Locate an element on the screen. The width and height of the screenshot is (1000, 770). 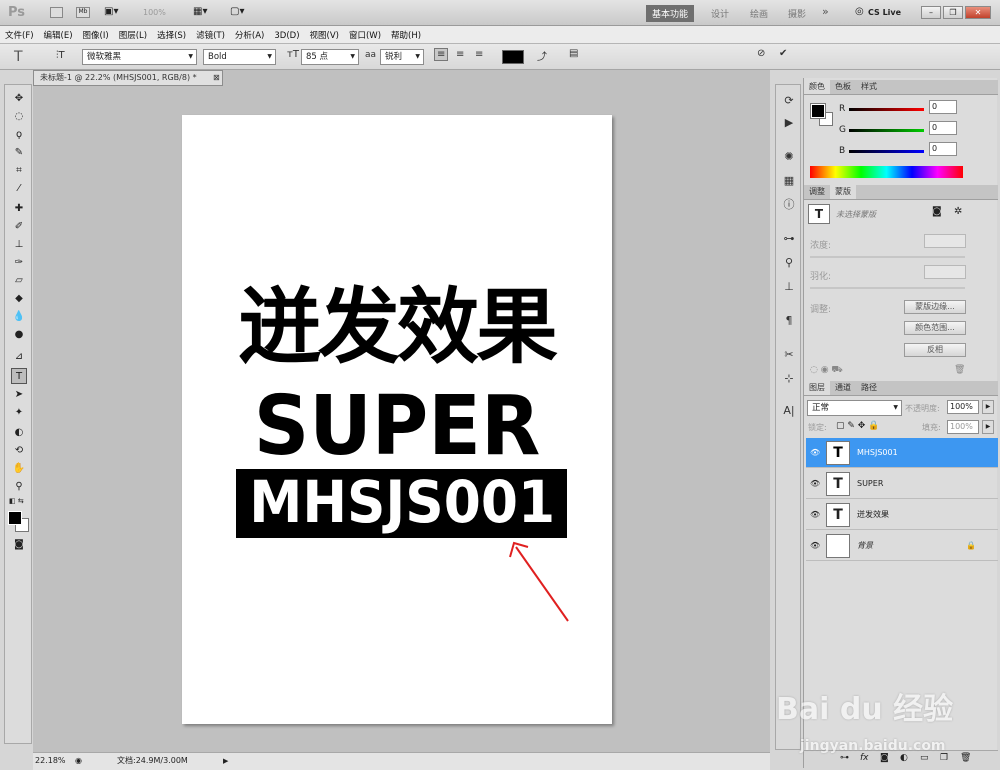
opacity-field: 100% is located at coordinates (963, 407).